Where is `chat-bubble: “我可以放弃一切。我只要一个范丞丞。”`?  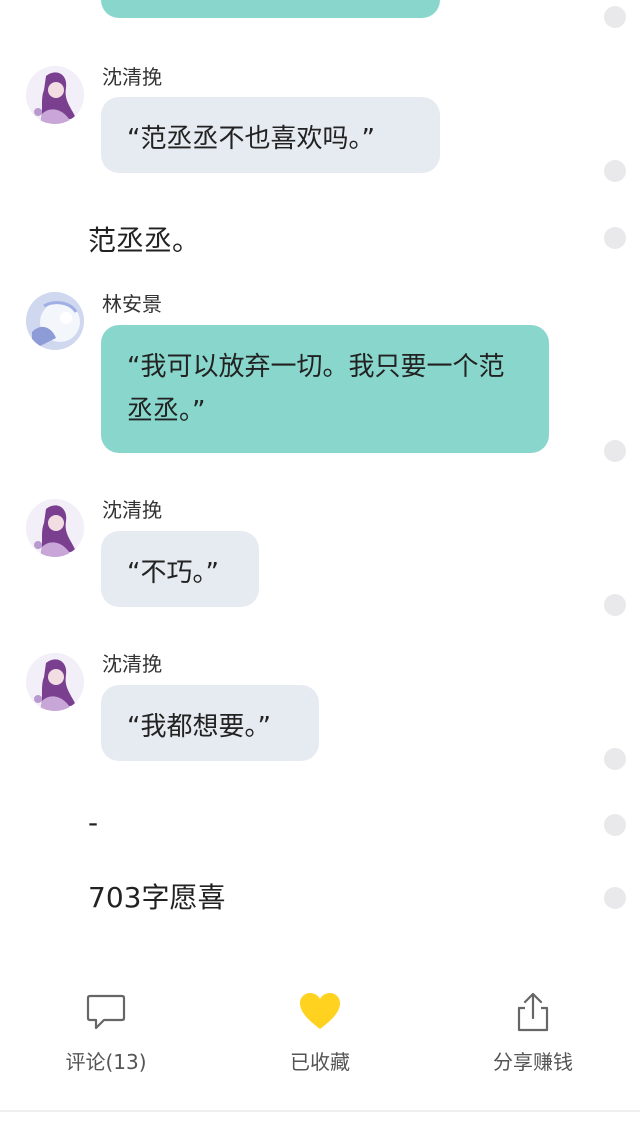
chat-bubble: “我可以放弃一切。我只要一个范丞丞。” is located at coordinates (325, 389).